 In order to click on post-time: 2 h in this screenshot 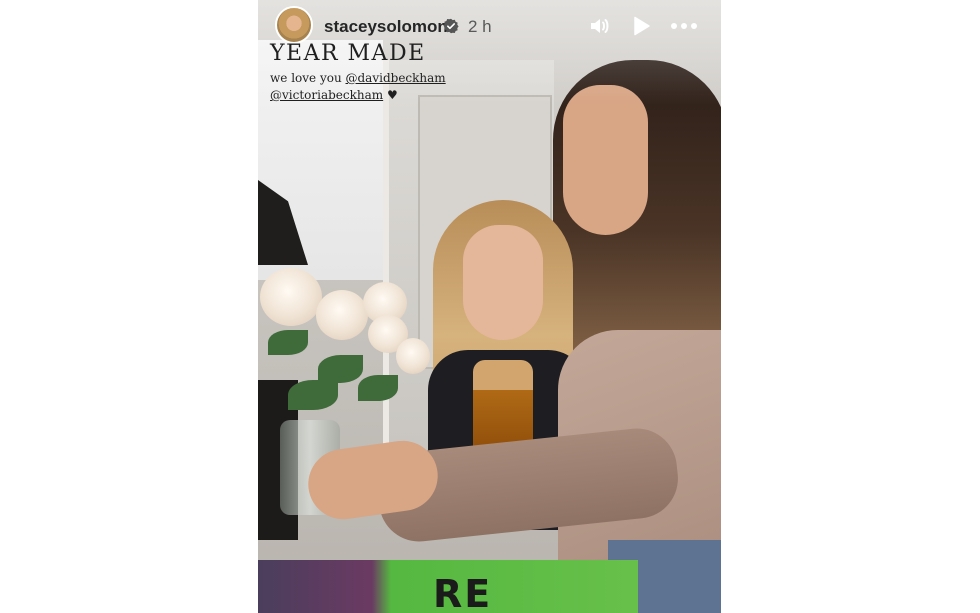, I will do `click(480, 26)`.